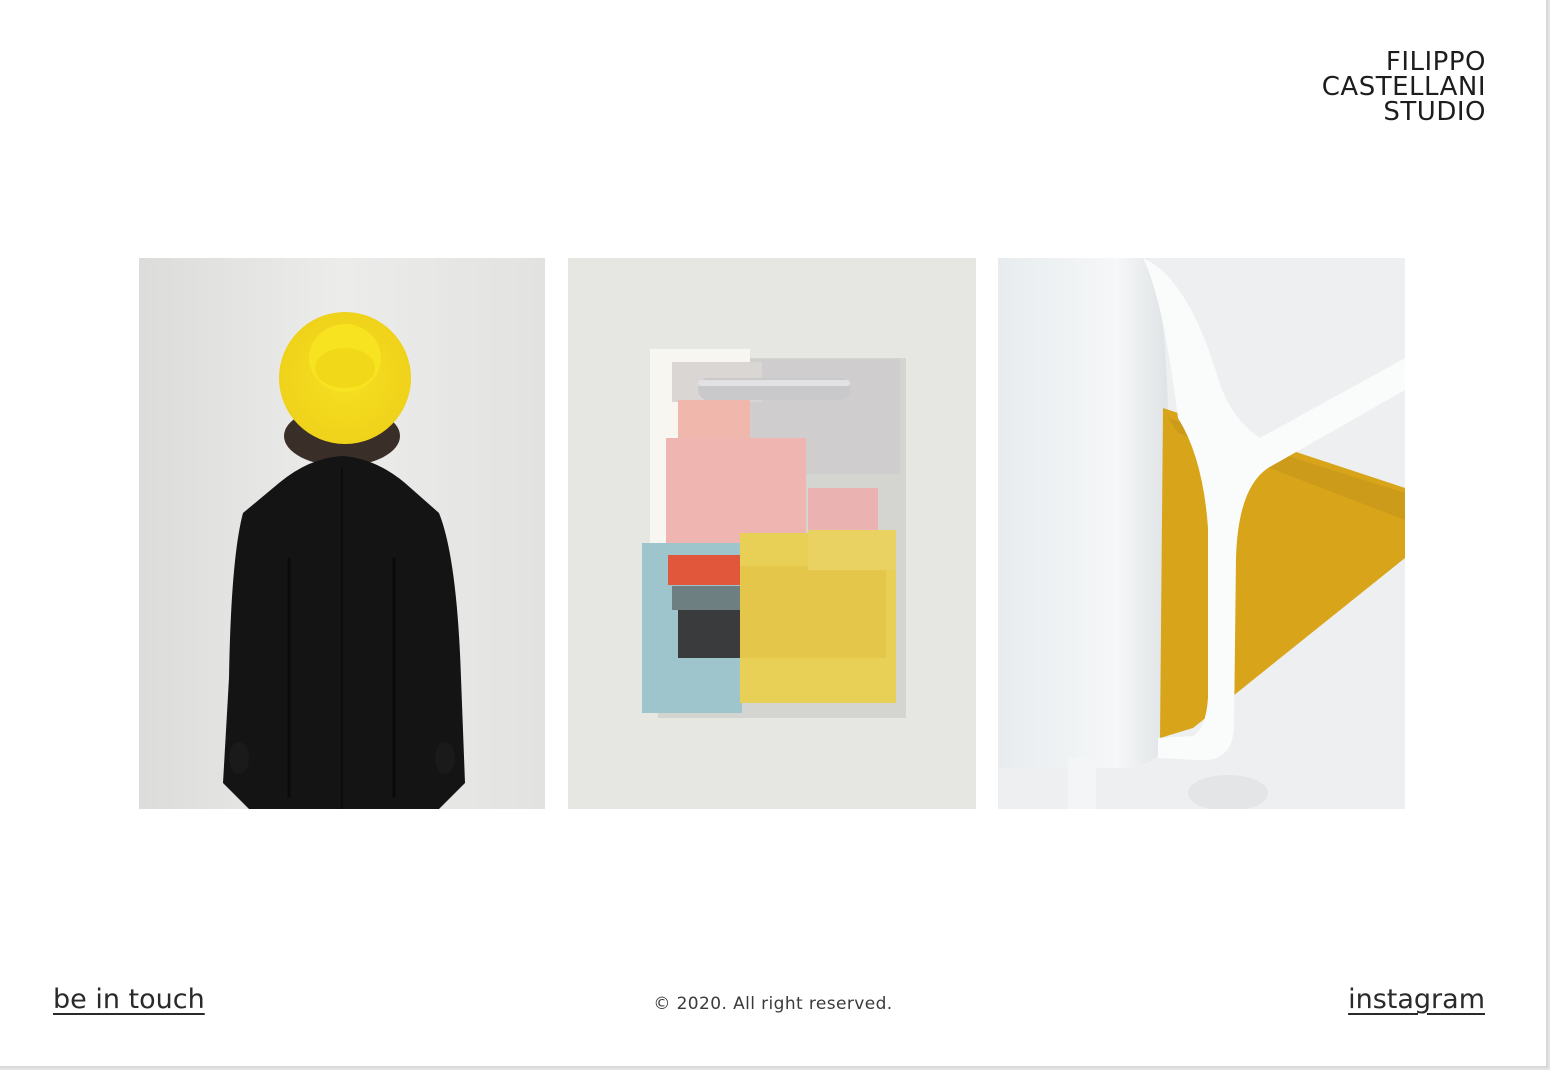 Image resolution: width=1550 pixels, height=1070 pixels. What do you see at coordinates (1416, 999) in the screenshot?
I see `instagram-link: instagram` at bounding box center [1416, 999].